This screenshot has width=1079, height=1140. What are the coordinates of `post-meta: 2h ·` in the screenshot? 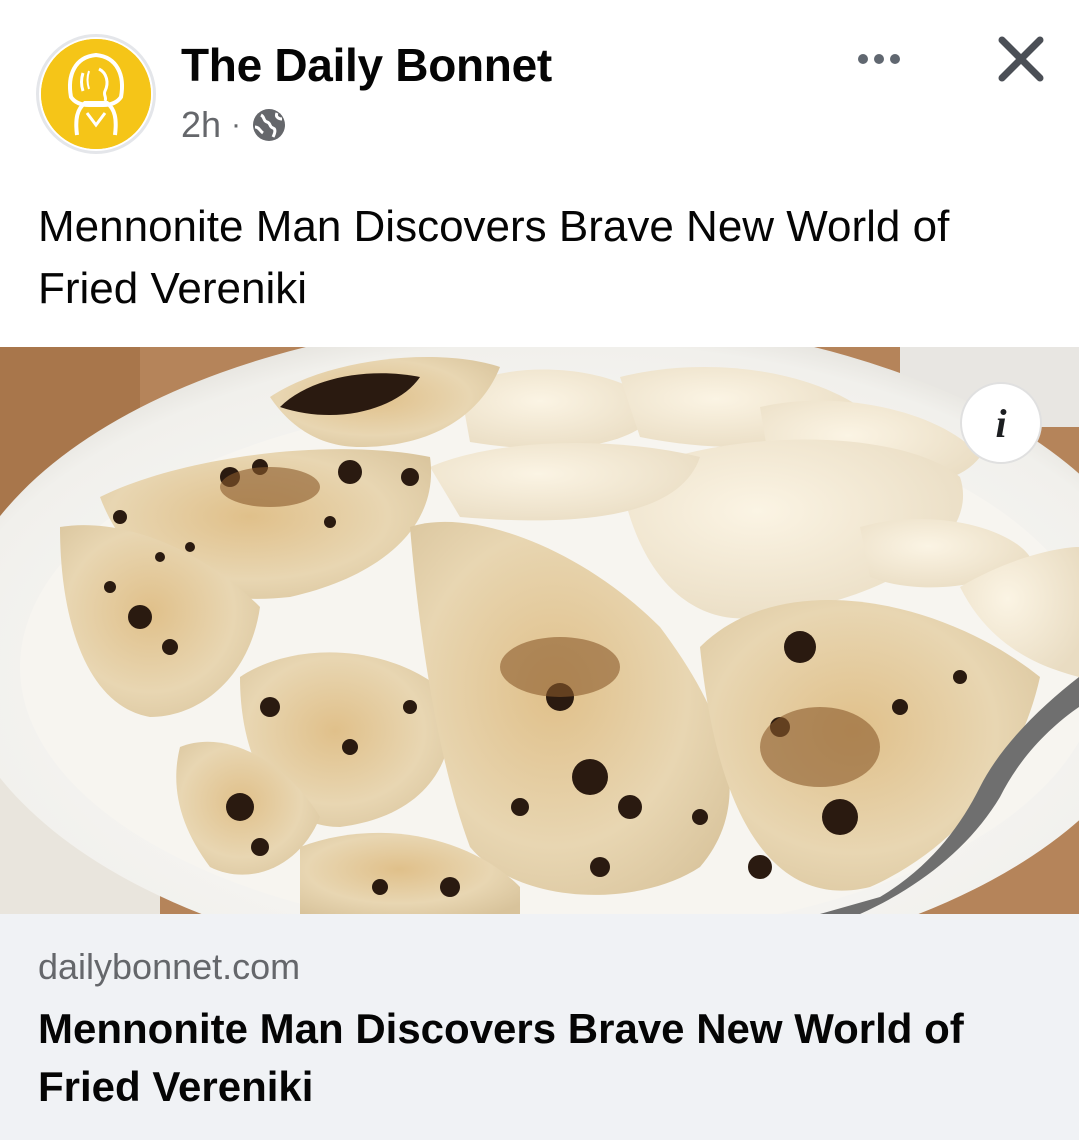 It's located at (234, 125).